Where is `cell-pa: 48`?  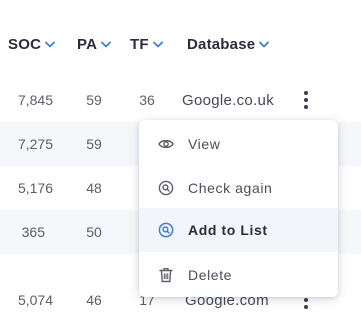
cell-pa: 48 is located at coordinates (94, 188).